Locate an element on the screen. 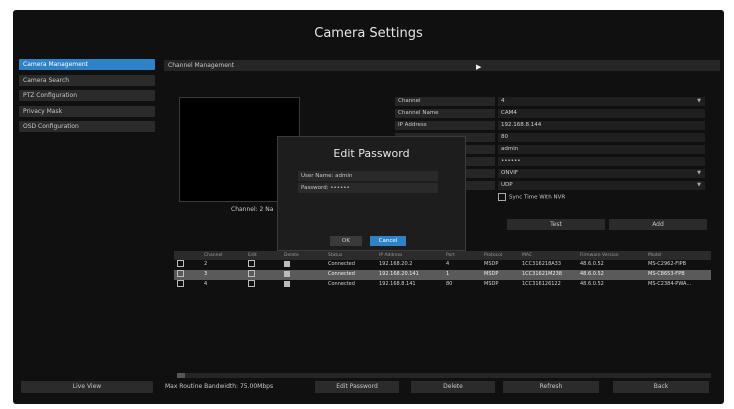 The height and width of the screenshot is (409, 734). username-field: admin is located at coordinates (601, 149).